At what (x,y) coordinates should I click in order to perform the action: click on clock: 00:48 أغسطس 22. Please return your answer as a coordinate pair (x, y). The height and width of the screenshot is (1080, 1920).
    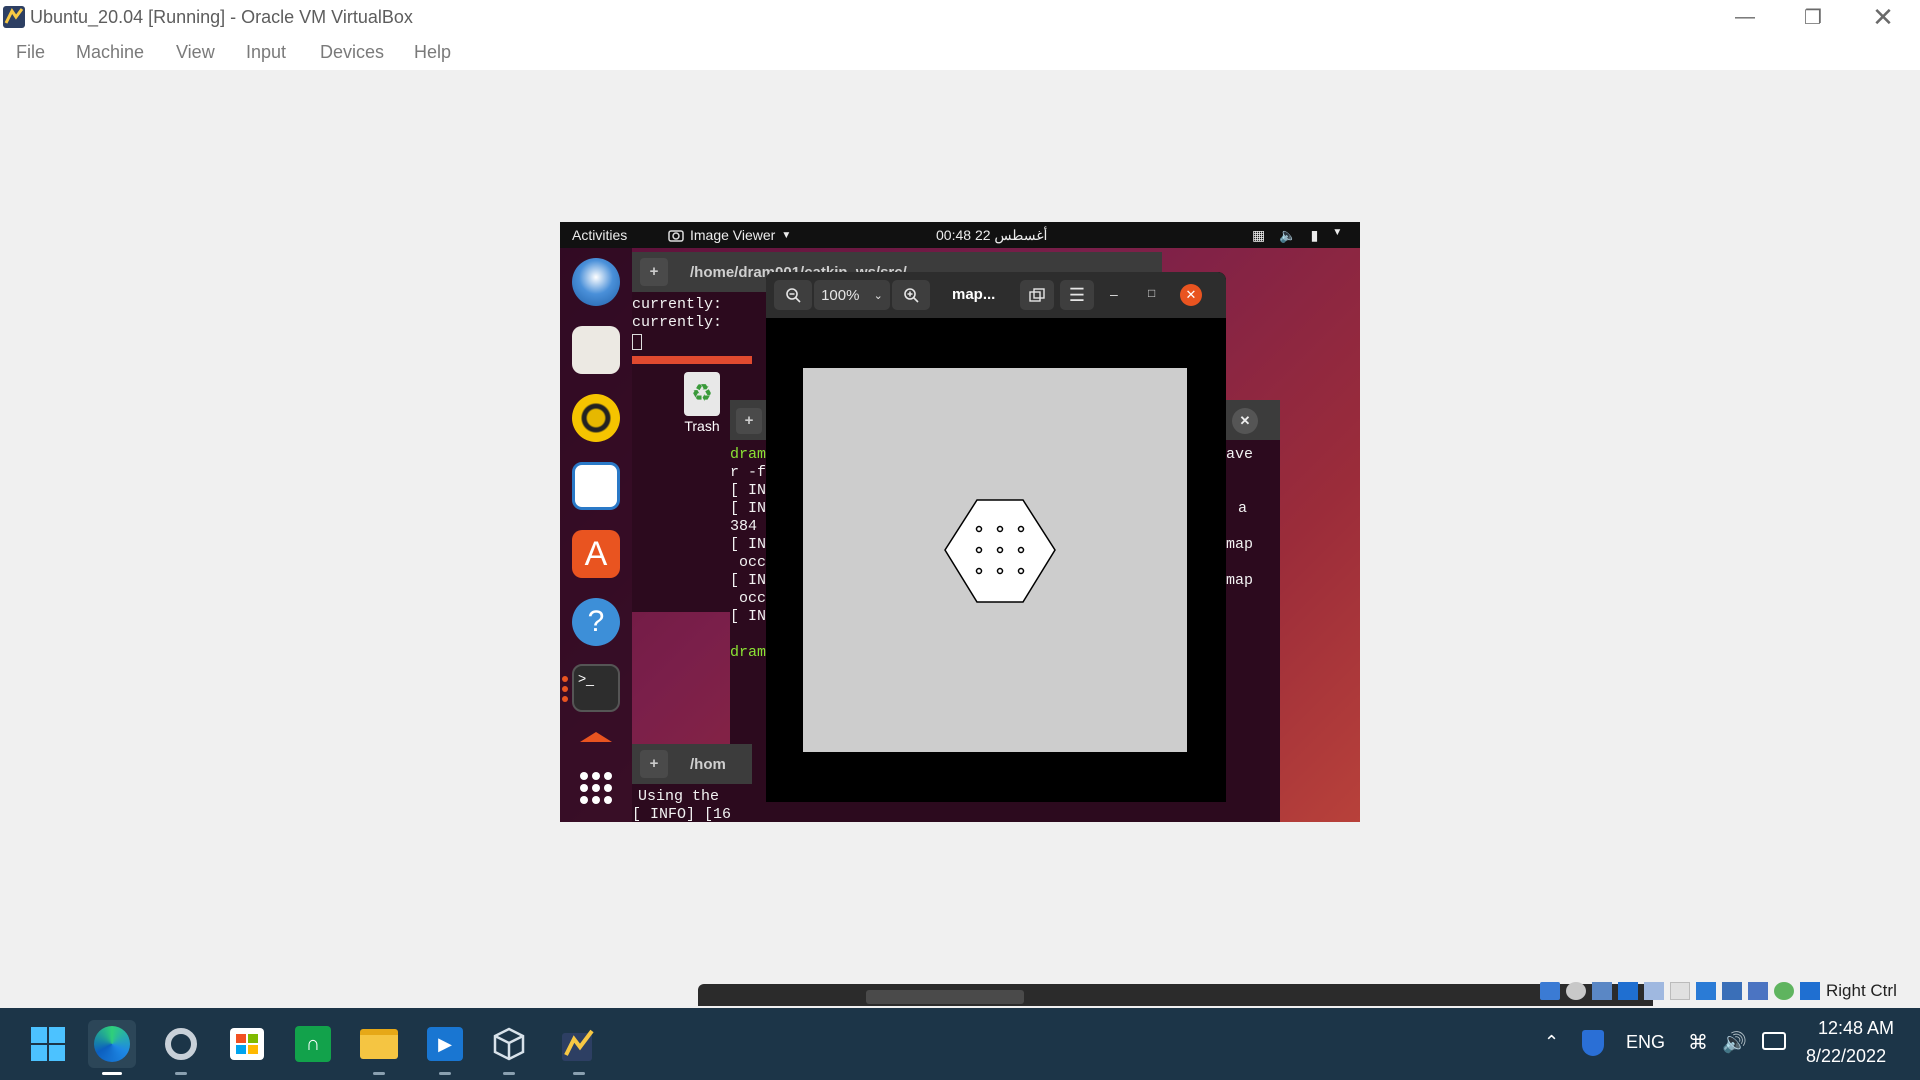
    Looking at the image, I should click on (991, 235).